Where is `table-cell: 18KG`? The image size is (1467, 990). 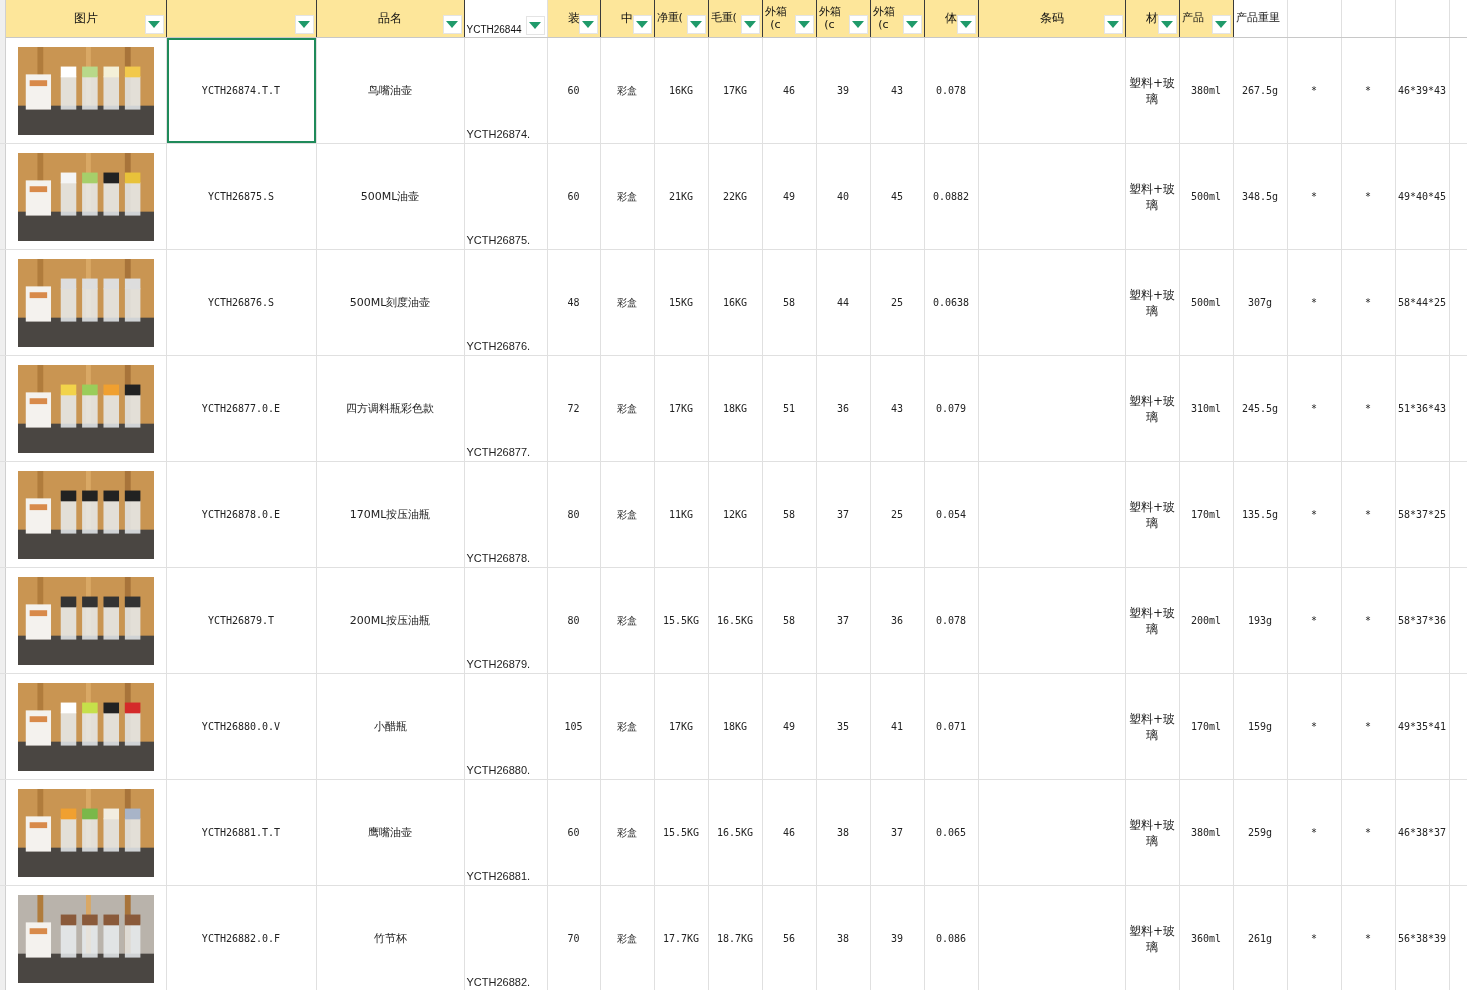 table-cell: 18KG is located at coordinates (735, 726).